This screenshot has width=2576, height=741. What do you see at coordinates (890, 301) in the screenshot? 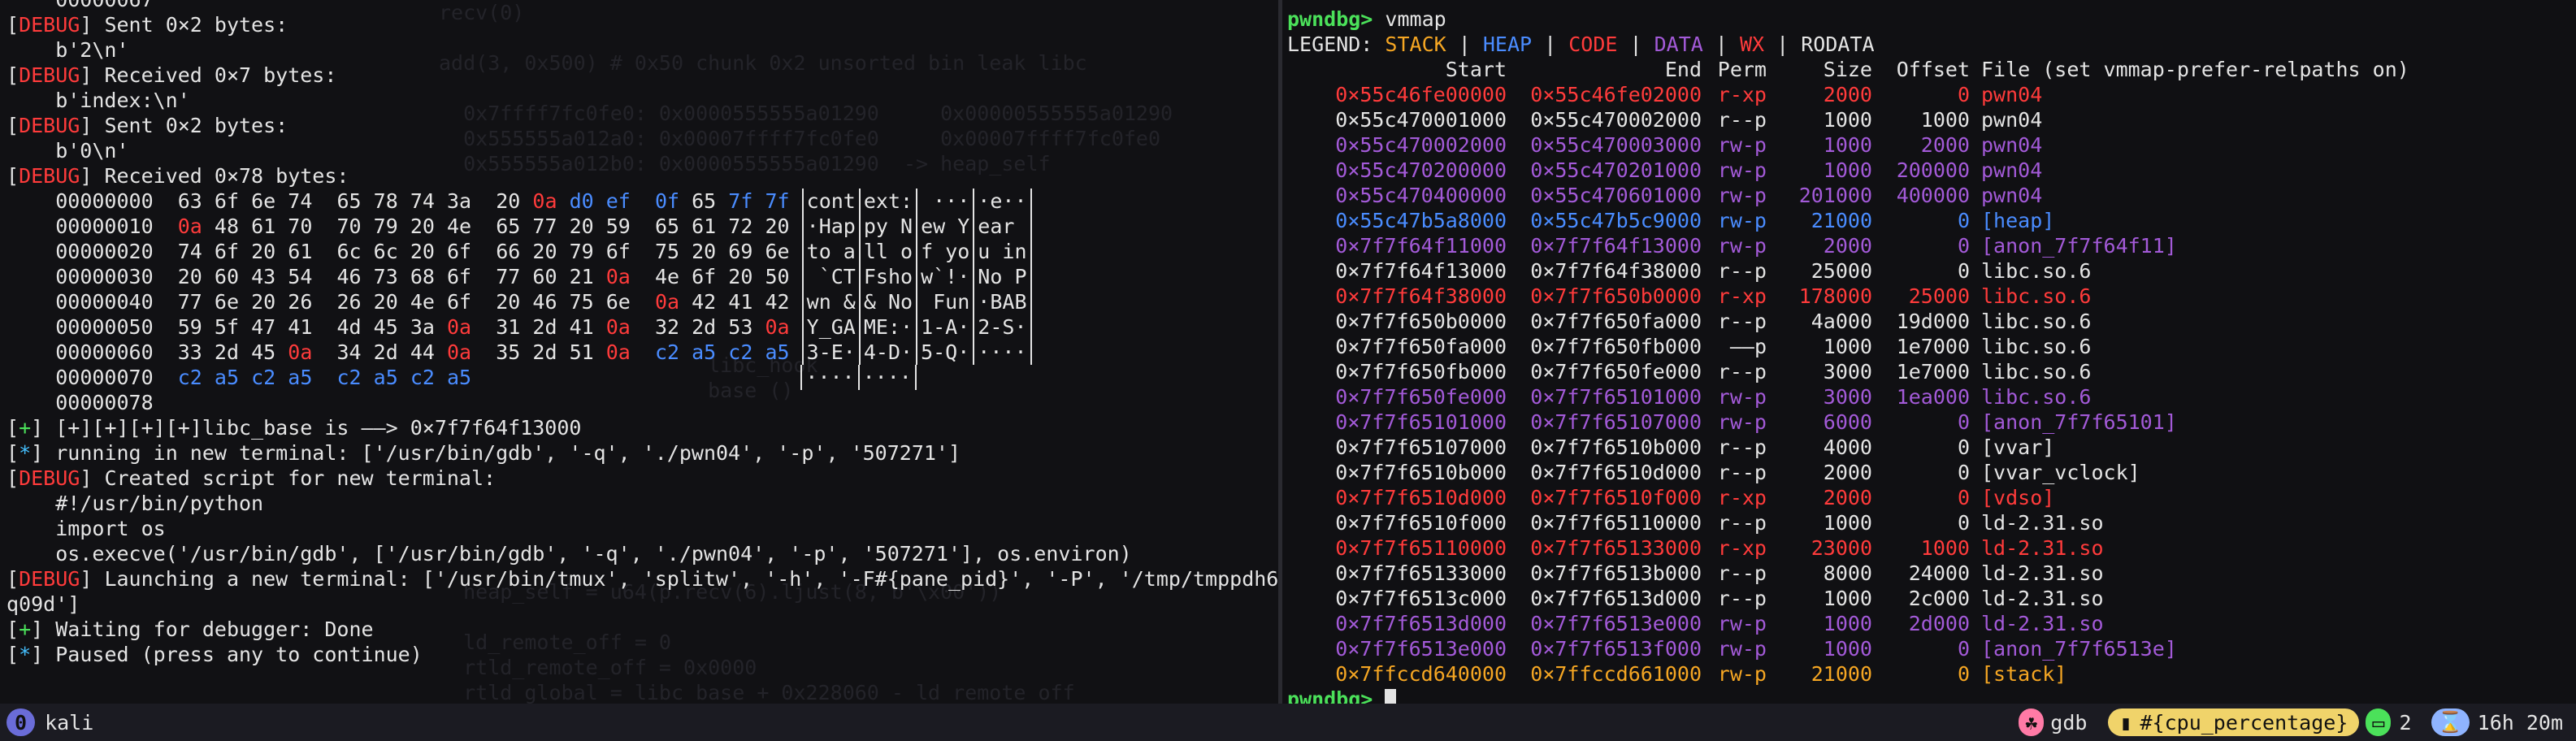
I see `ascii-group: & No` at bounding box center [890, 301].